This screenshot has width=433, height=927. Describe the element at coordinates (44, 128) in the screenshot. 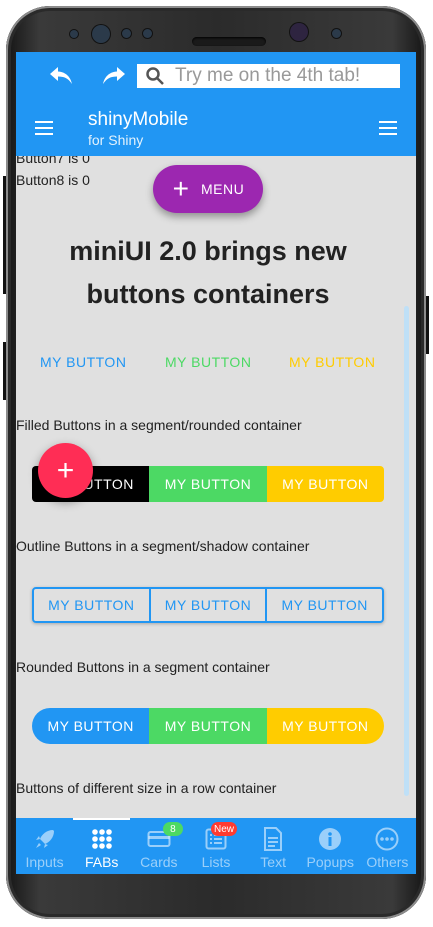

I see `left-menu-icon` at that location.